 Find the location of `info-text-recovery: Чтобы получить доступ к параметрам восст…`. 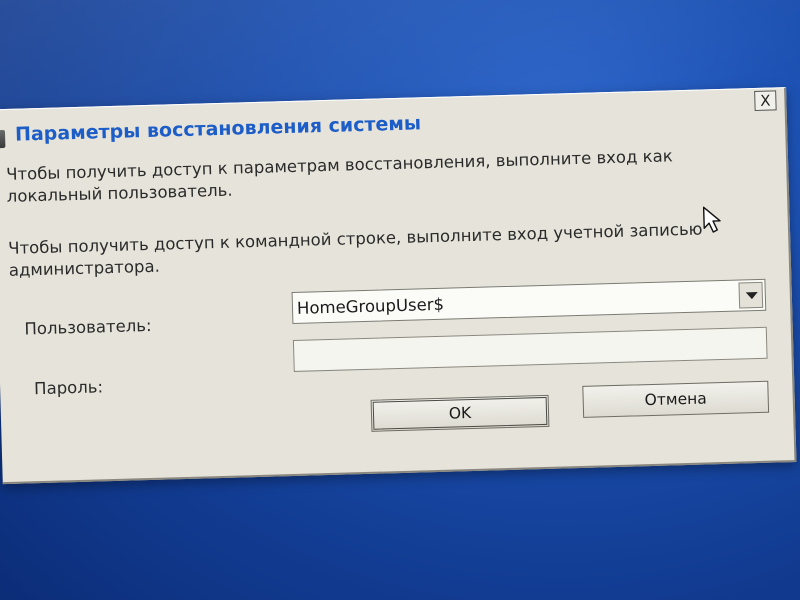

info-text-recovery: Чтобы получить доступ к параметрам восст… is located at coordinates (339, 176).